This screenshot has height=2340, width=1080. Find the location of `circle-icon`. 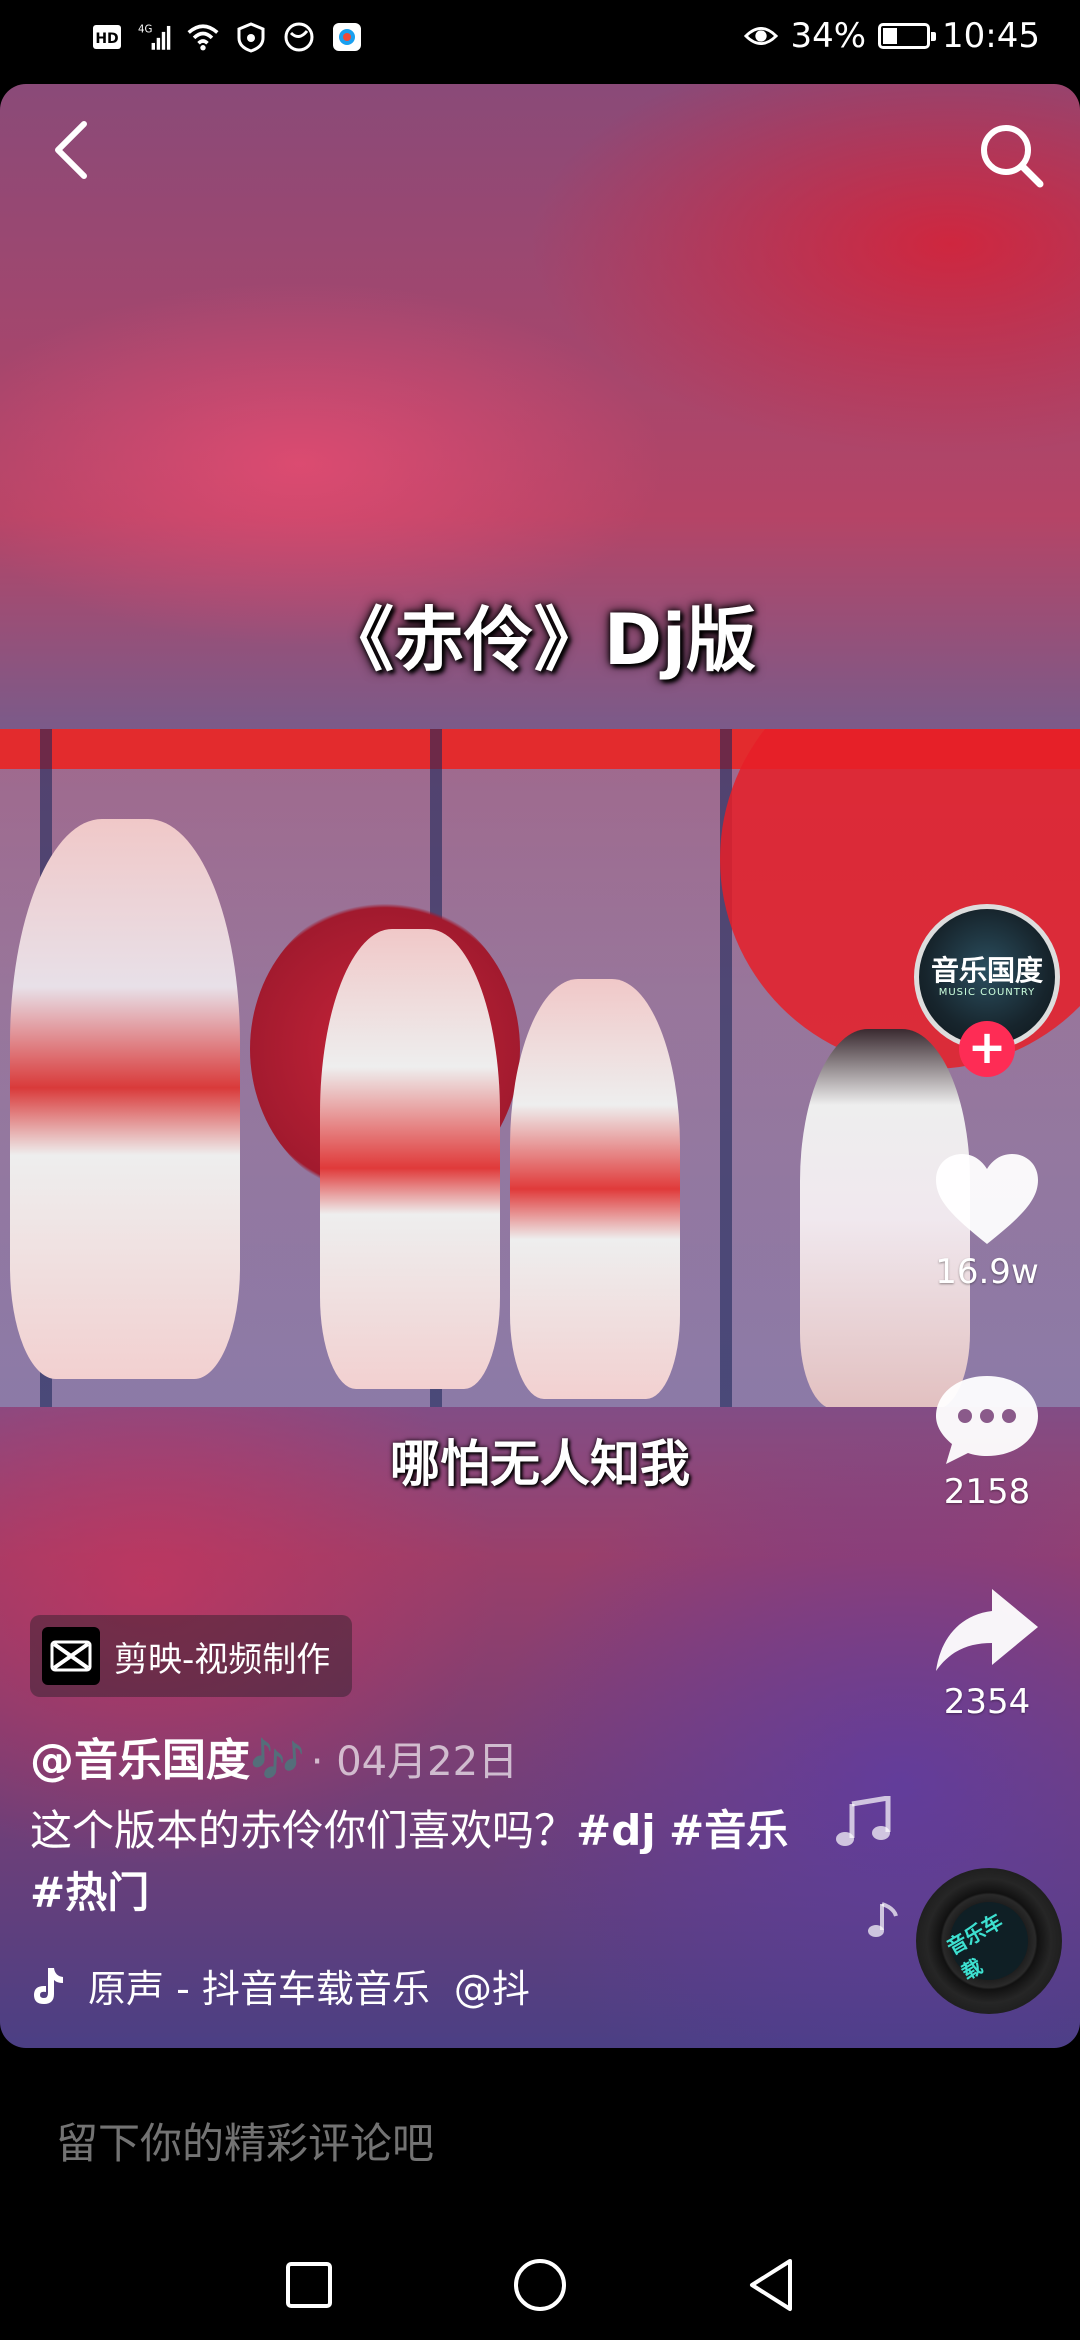

circle-icon is located at coordinates (540, 2285).